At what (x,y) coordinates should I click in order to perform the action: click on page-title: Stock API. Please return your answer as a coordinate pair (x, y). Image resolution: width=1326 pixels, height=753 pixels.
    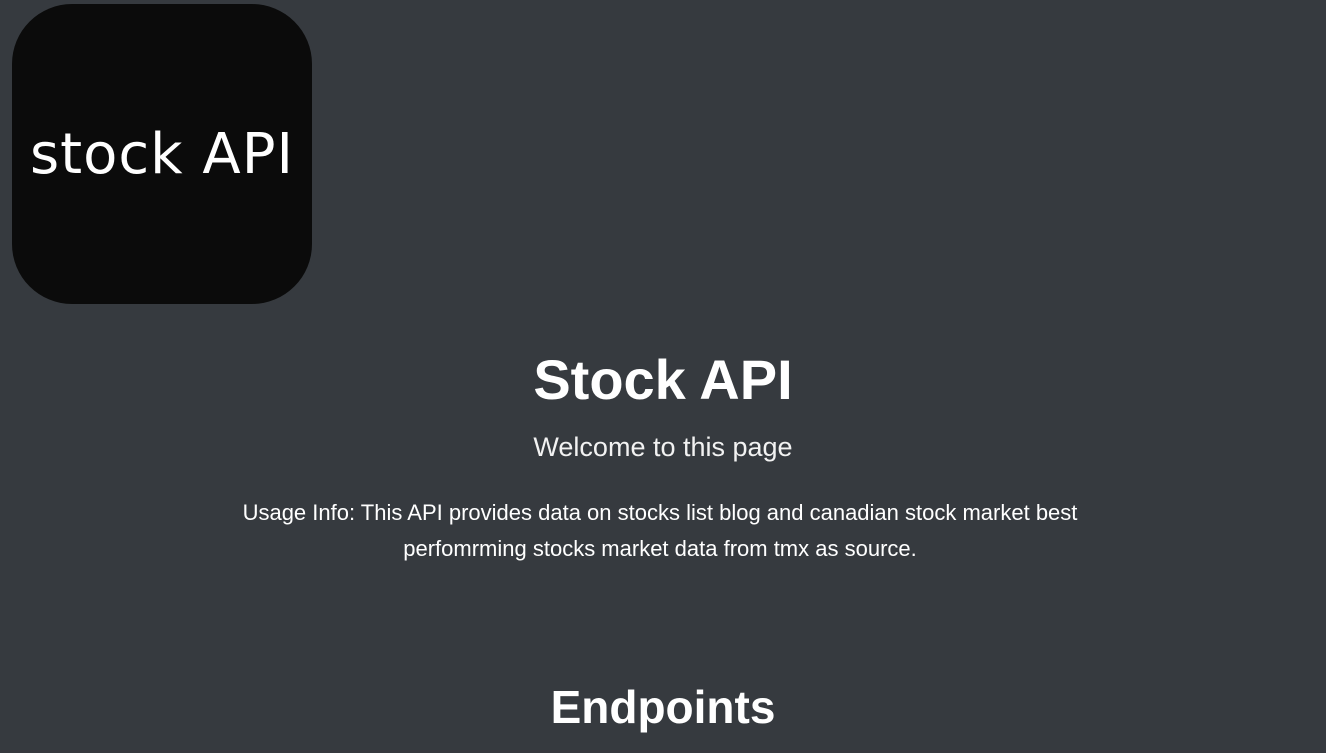
    Looking at the image, I should click on (663, 379).